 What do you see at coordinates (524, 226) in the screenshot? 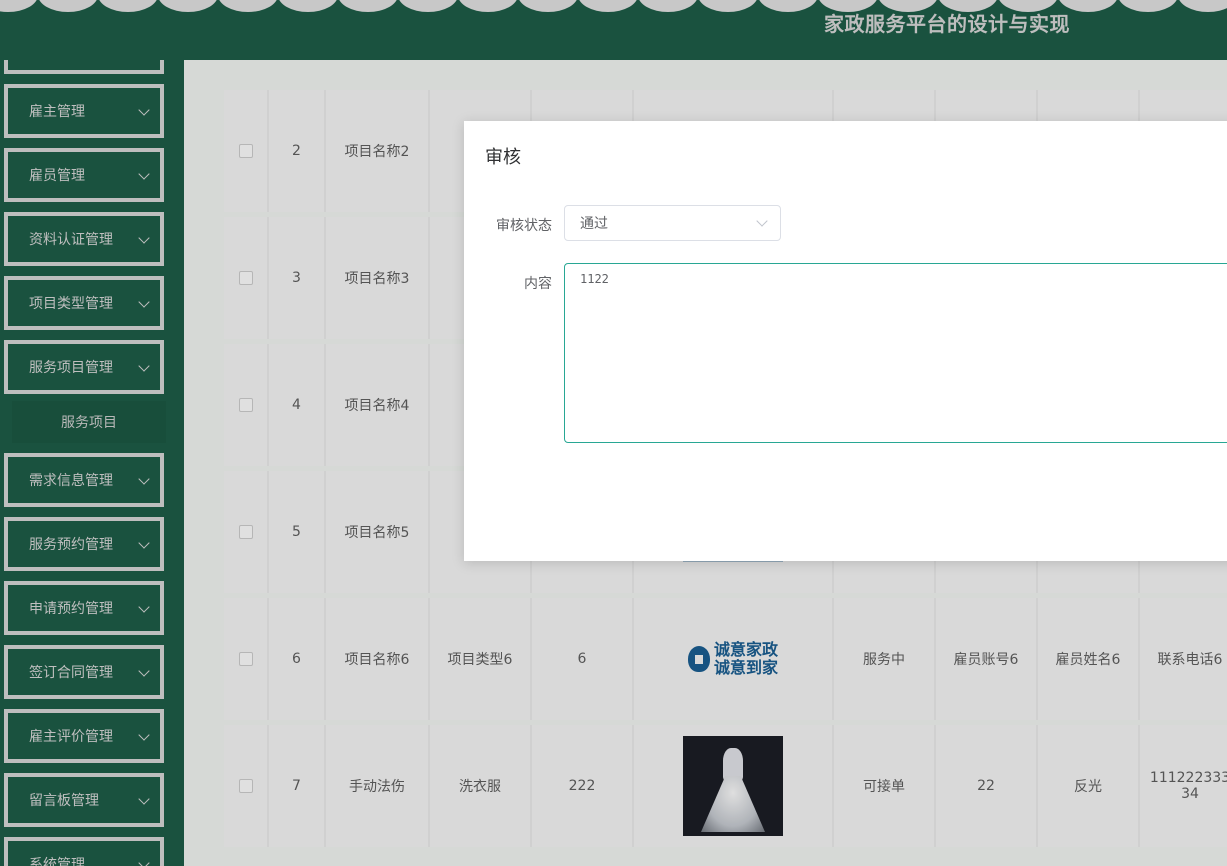
I see `audit-status-label: 审核状态` at bounding box center [524, 226].